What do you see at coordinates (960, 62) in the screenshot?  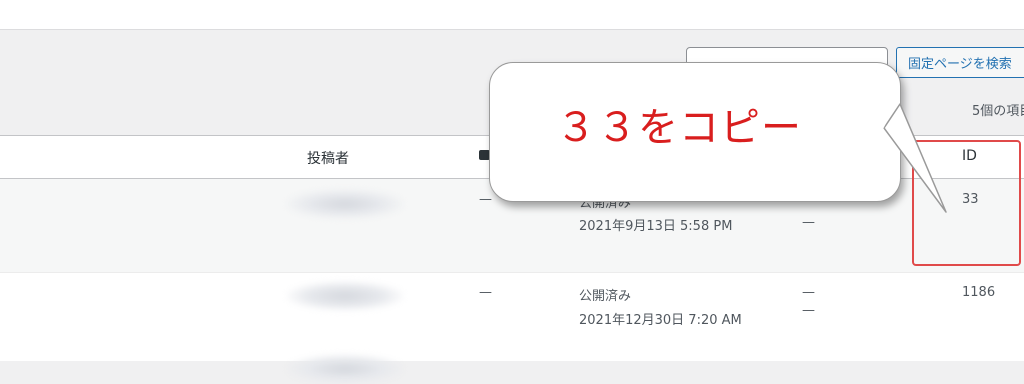 I see `search-pages-button: 固定ページを検索` at bounding box center [960, 62].